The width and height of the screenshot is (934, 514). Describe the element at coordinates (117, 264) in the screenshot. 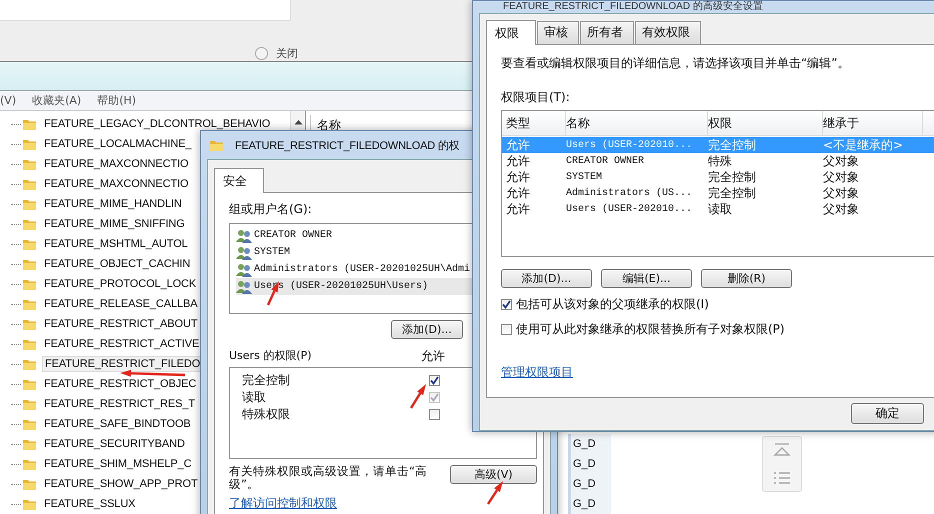

I see `tree-item: FEATURE_OBJECT_CACHIN` at that location.